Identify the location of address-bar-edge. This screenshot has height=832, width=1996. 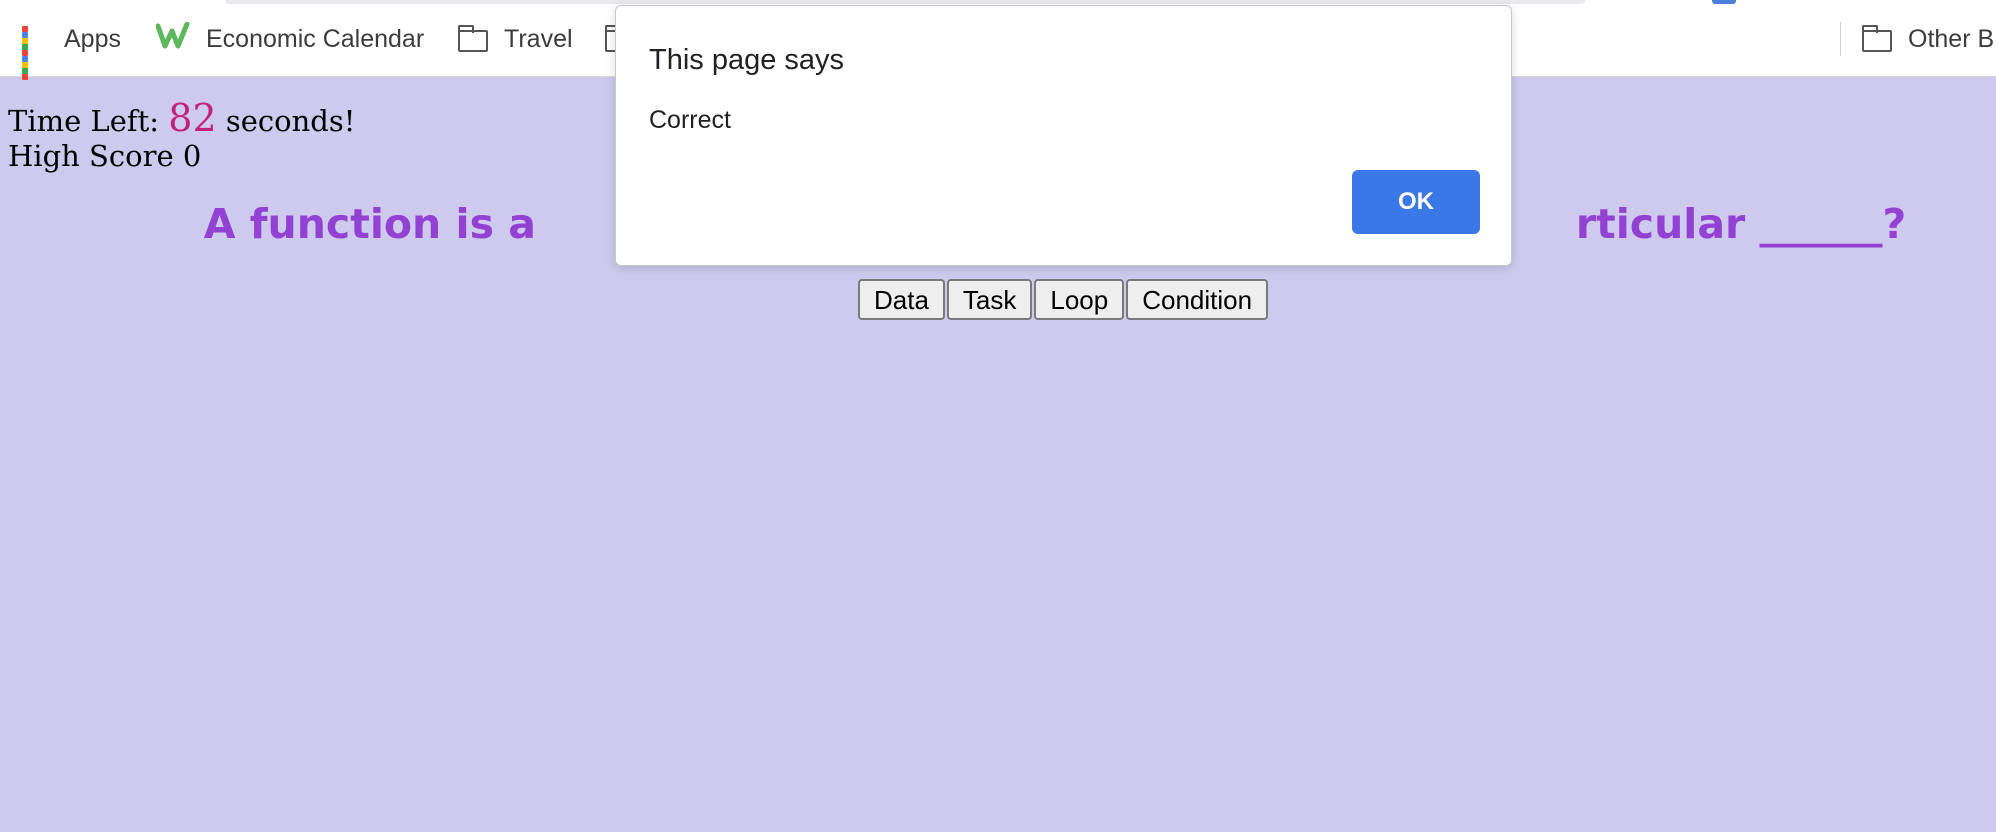
(905, 2).